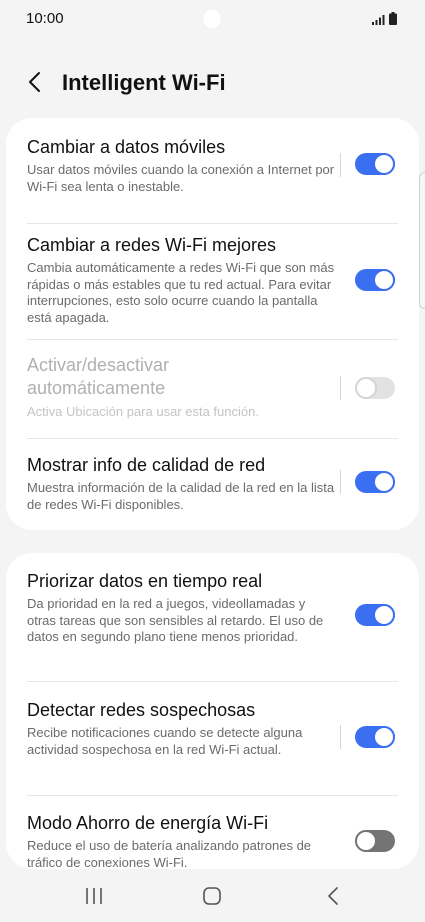  I want to click on navigation-bar, so click(212, 896).